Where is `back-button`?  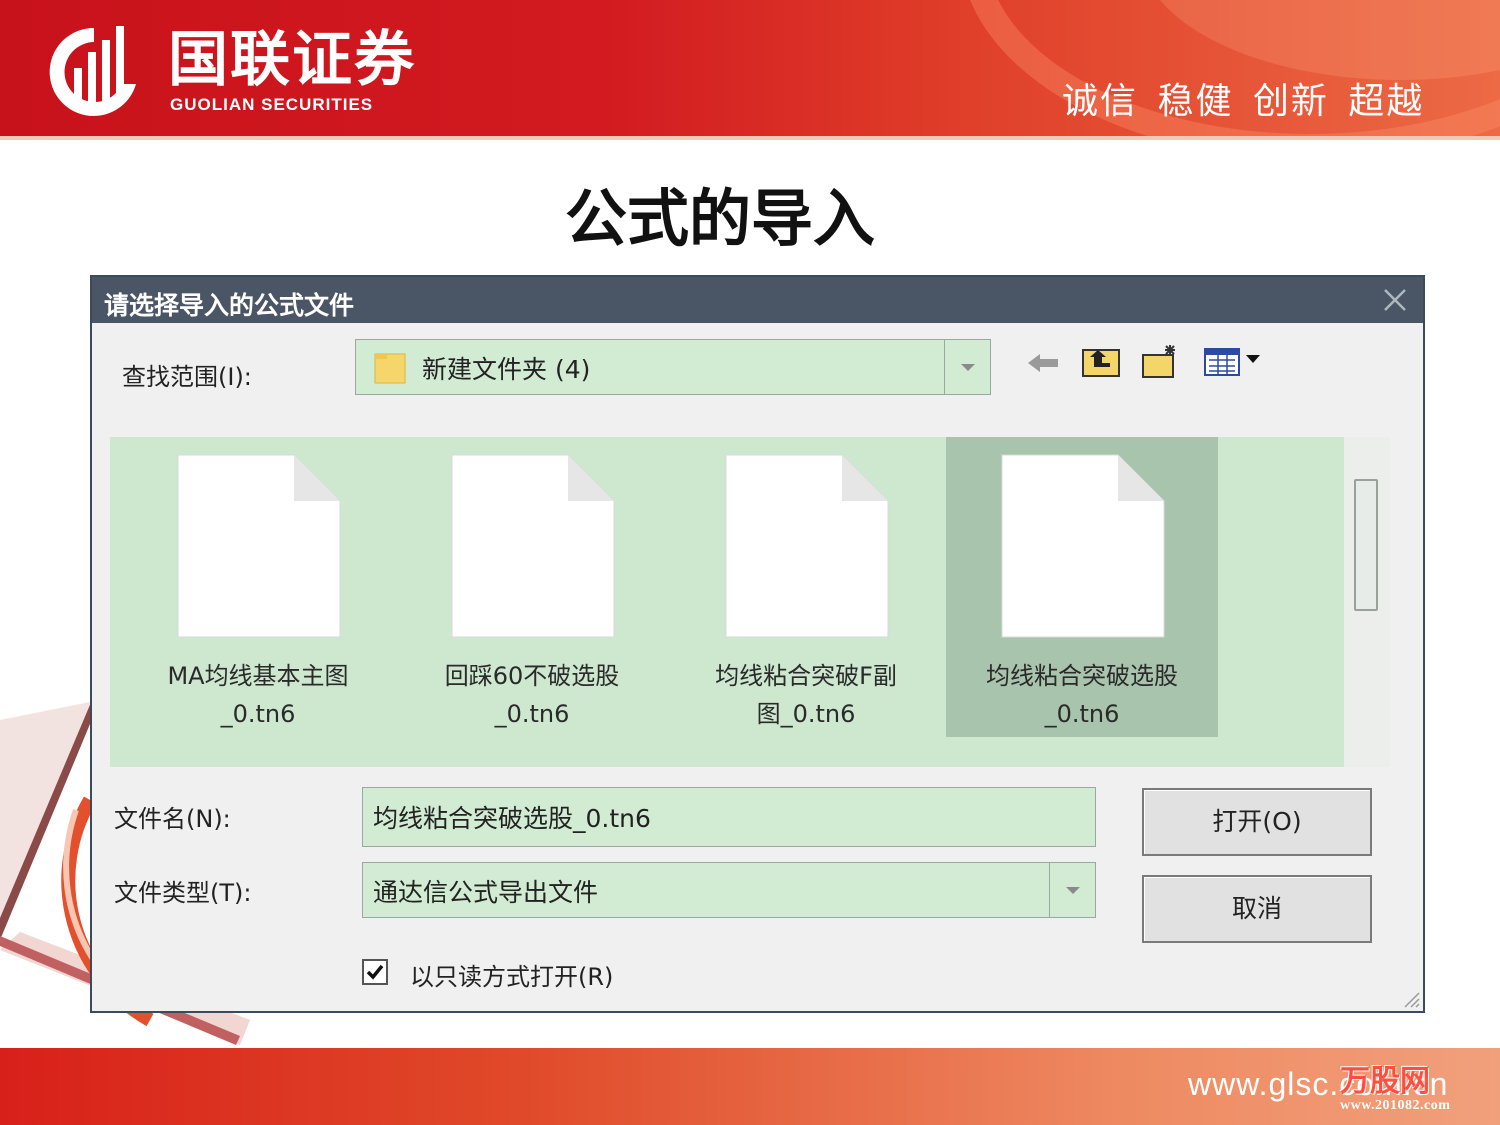
back-button is located at coordinates (1043, 363).